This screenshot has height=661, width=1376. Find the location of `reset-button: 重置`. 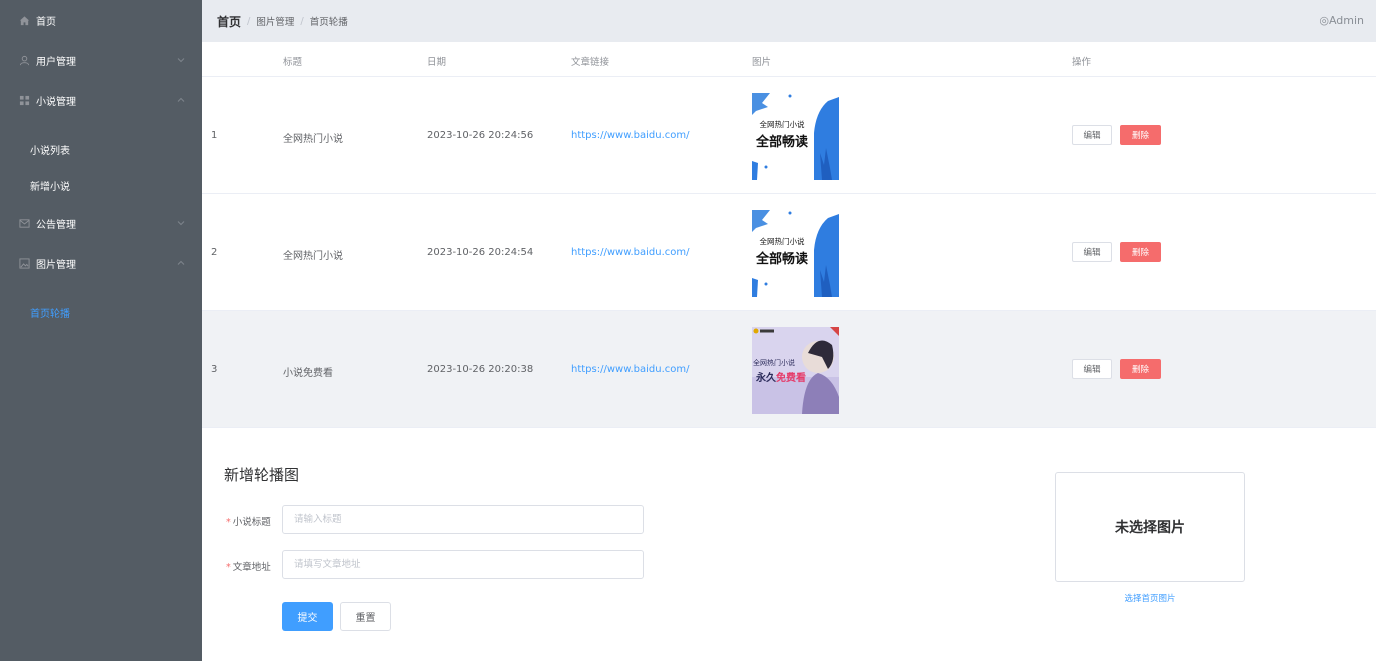

reset-button: 重置 is located at coordinates (365, 616).